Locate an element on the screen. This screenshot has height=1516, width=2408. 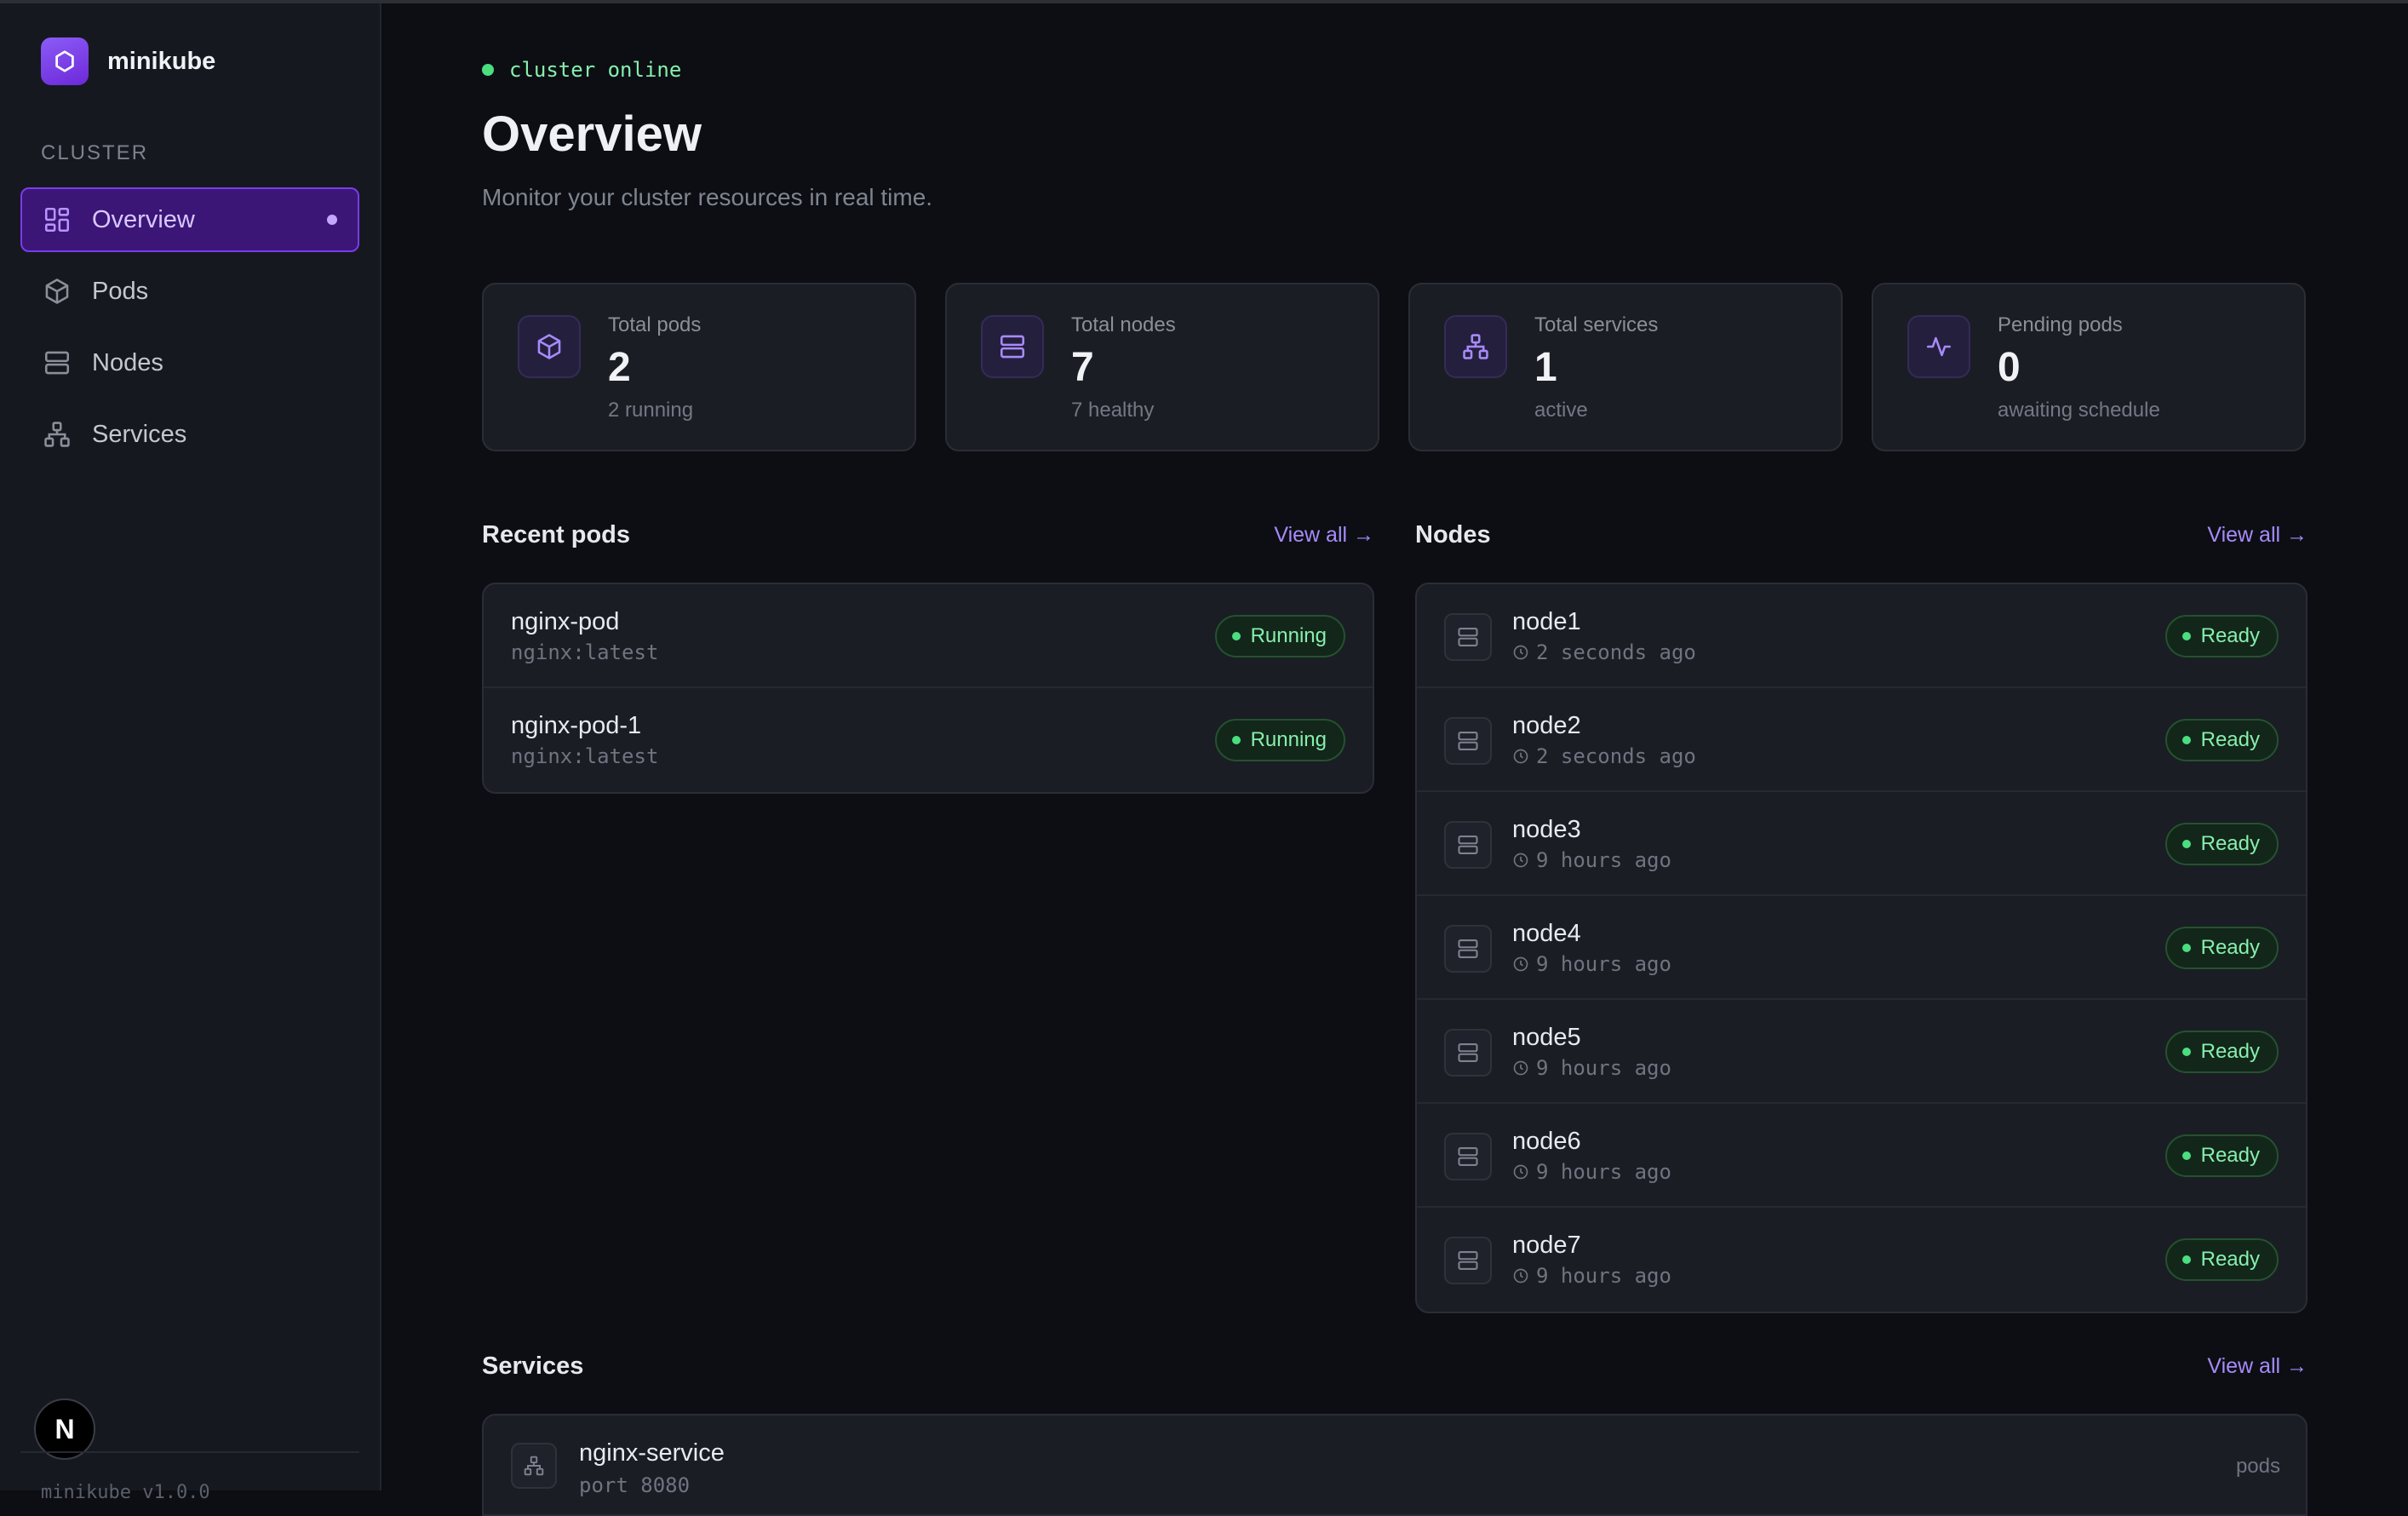
stat-value: 7 is located at coordinates (1082, 367).